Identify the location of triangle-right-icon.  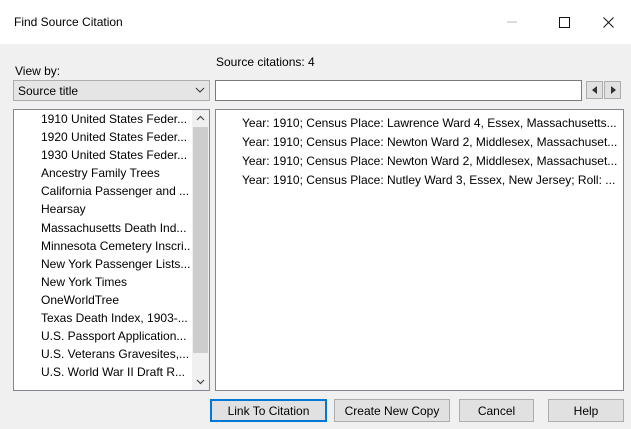
(613, 90).